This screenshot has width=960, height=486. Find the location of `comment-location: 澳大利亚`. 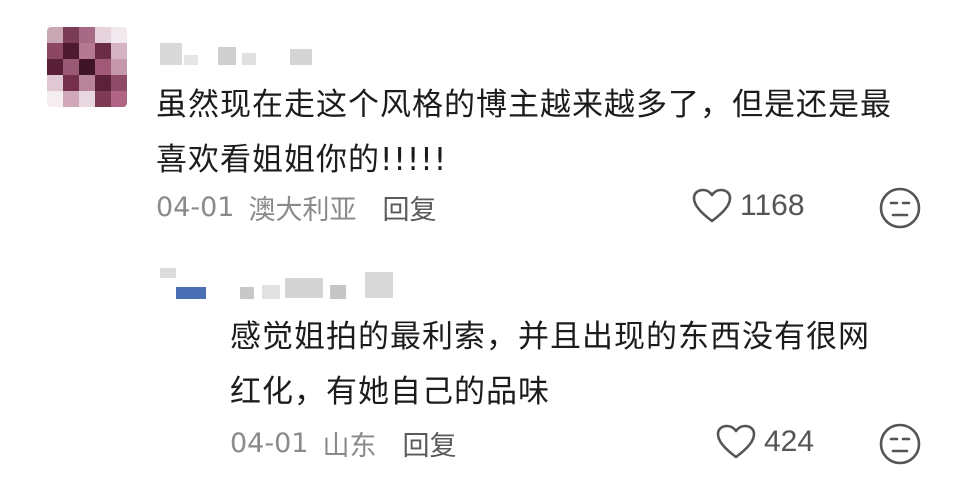

comment-location: 澳大利亚 is located at coordinates (302, 210).